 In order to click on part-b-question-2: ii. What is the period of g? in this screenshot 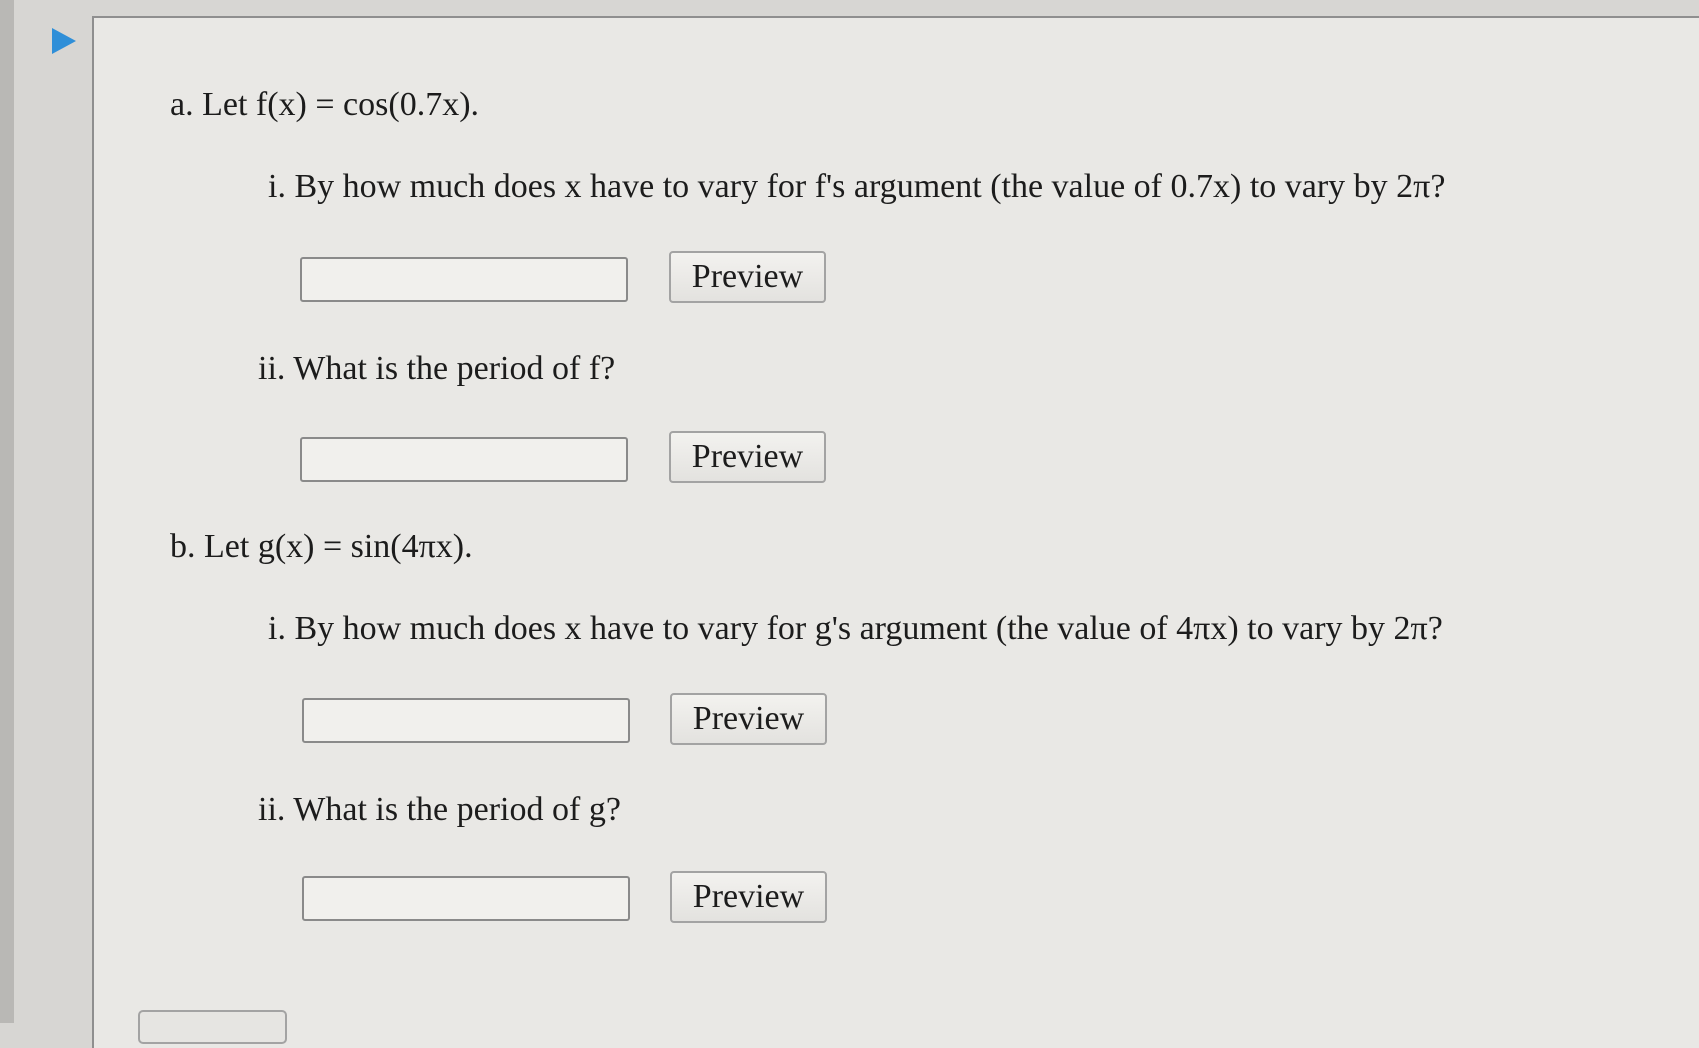, I will do `click(439, 810)`.